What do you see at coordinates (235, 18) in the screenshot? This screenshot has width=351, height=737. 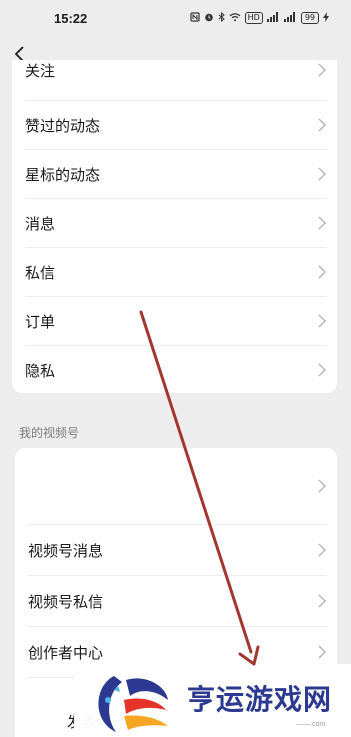 I see `wifi-icon` at bounding box center [235, 18].